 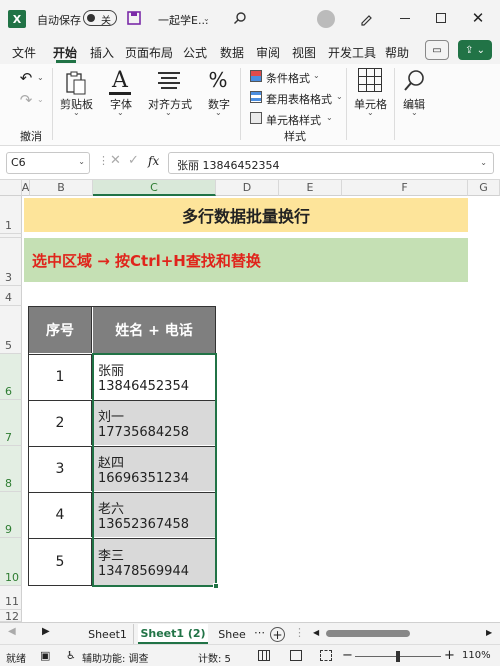 What do you see at coordinates (316, 632) in the screenshot?
I see `hscroll-left-icon: ◀` at bounding box center [316, 632].